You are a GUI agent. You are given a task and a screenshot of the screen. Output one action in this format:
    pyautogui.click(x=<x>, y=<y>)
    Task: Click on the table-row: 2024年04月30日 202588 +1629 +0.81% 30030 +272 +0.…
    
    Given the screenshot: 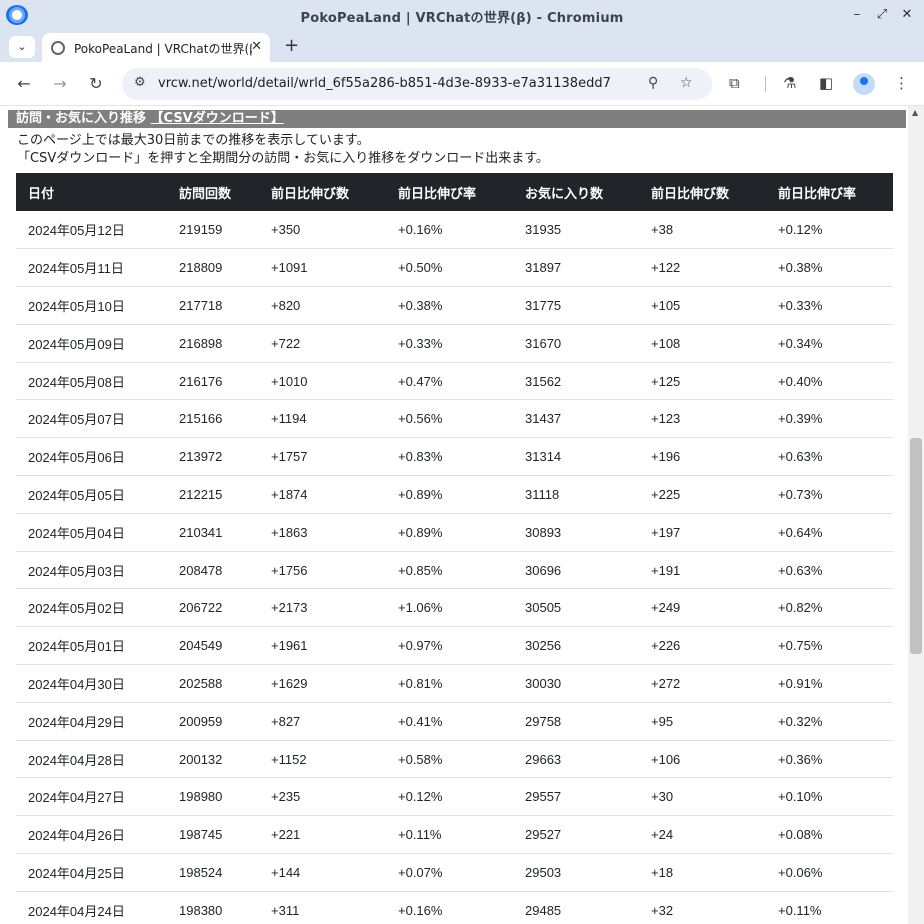 What is the action you would take?
    pyautogui.click(x=454, y=683)
    